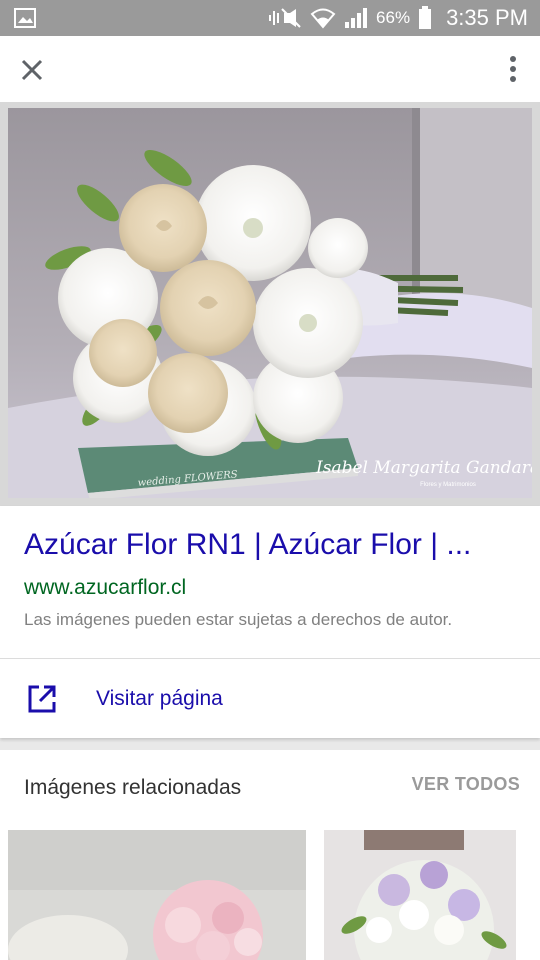 Image resolution: width=540 pixels, height=960 pixels. Describe the element at coordinates (133, 787) in the screenshot. I see `related-images-title: Imágenes relacionadas` at that location.